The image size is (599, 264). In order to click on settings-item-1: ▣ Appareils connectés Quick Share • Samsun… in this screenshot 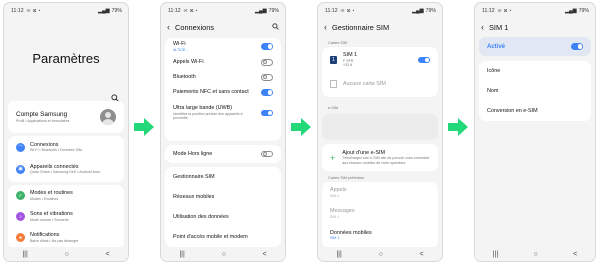, I will do `click(66, 169)`.